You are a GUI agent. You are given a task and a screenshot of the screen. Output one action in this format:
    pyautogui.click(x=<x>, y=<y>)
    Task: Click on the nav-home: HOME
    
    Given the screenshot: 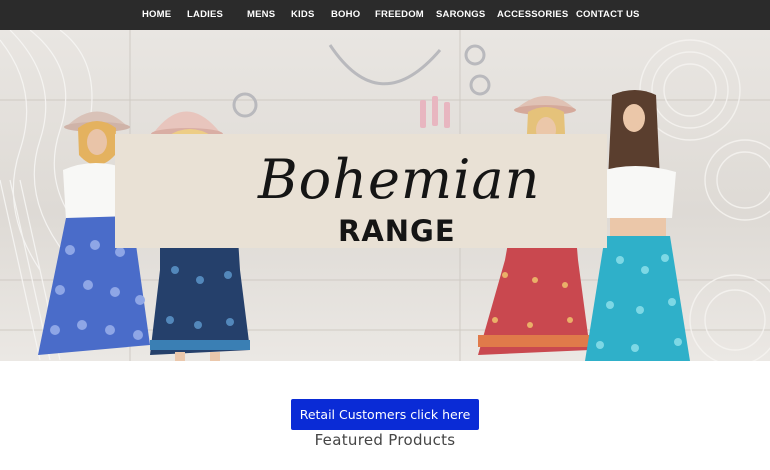 What is the action you would take?
    pyautogui.click(x=156, y=15)
    